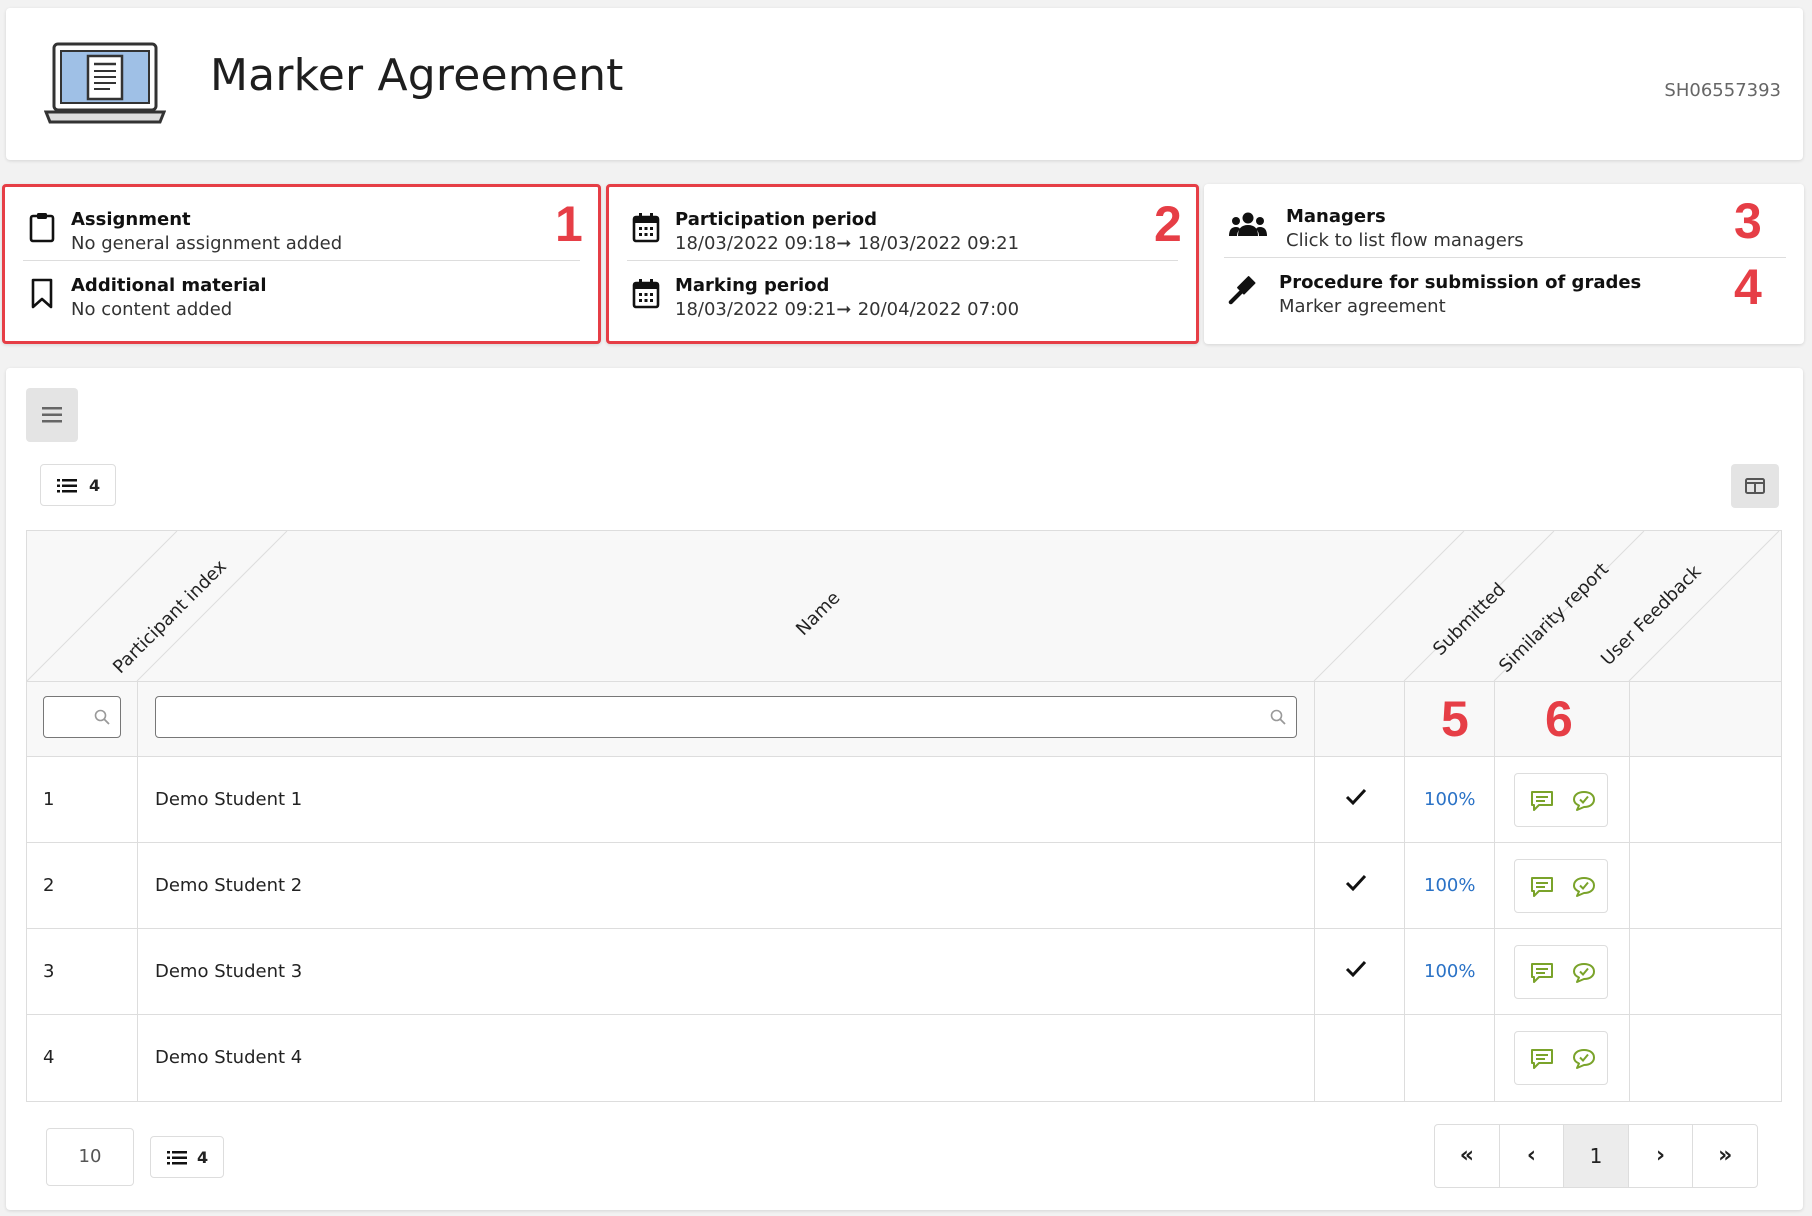 This screenshot has width=1812, height=1216. Describe the element at coordinates (938, 243) in the screenshot. I see `participation-end: 18/03/2022 09:21` at that location.